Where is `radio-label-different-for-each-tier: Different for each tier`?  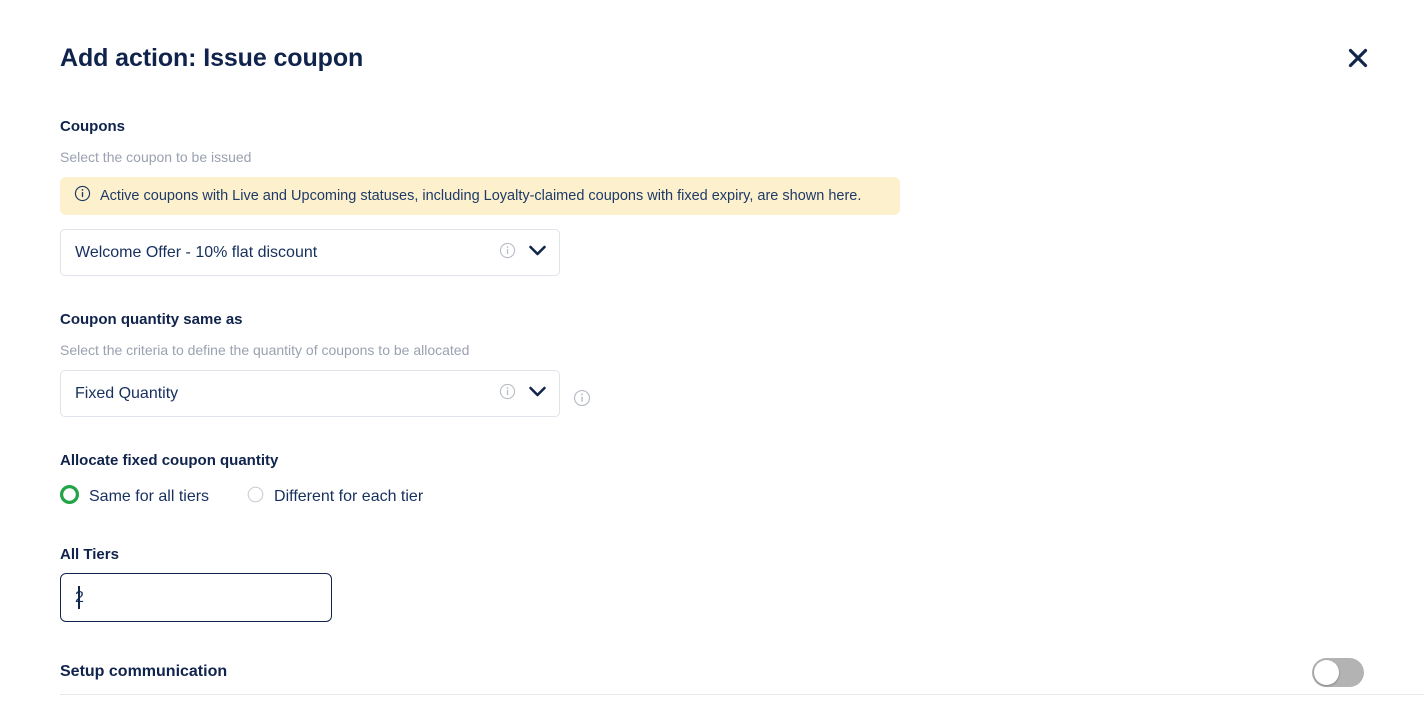
radio-label-different-for-each-tier: Different for each tier is located at coordinates (349, 496).